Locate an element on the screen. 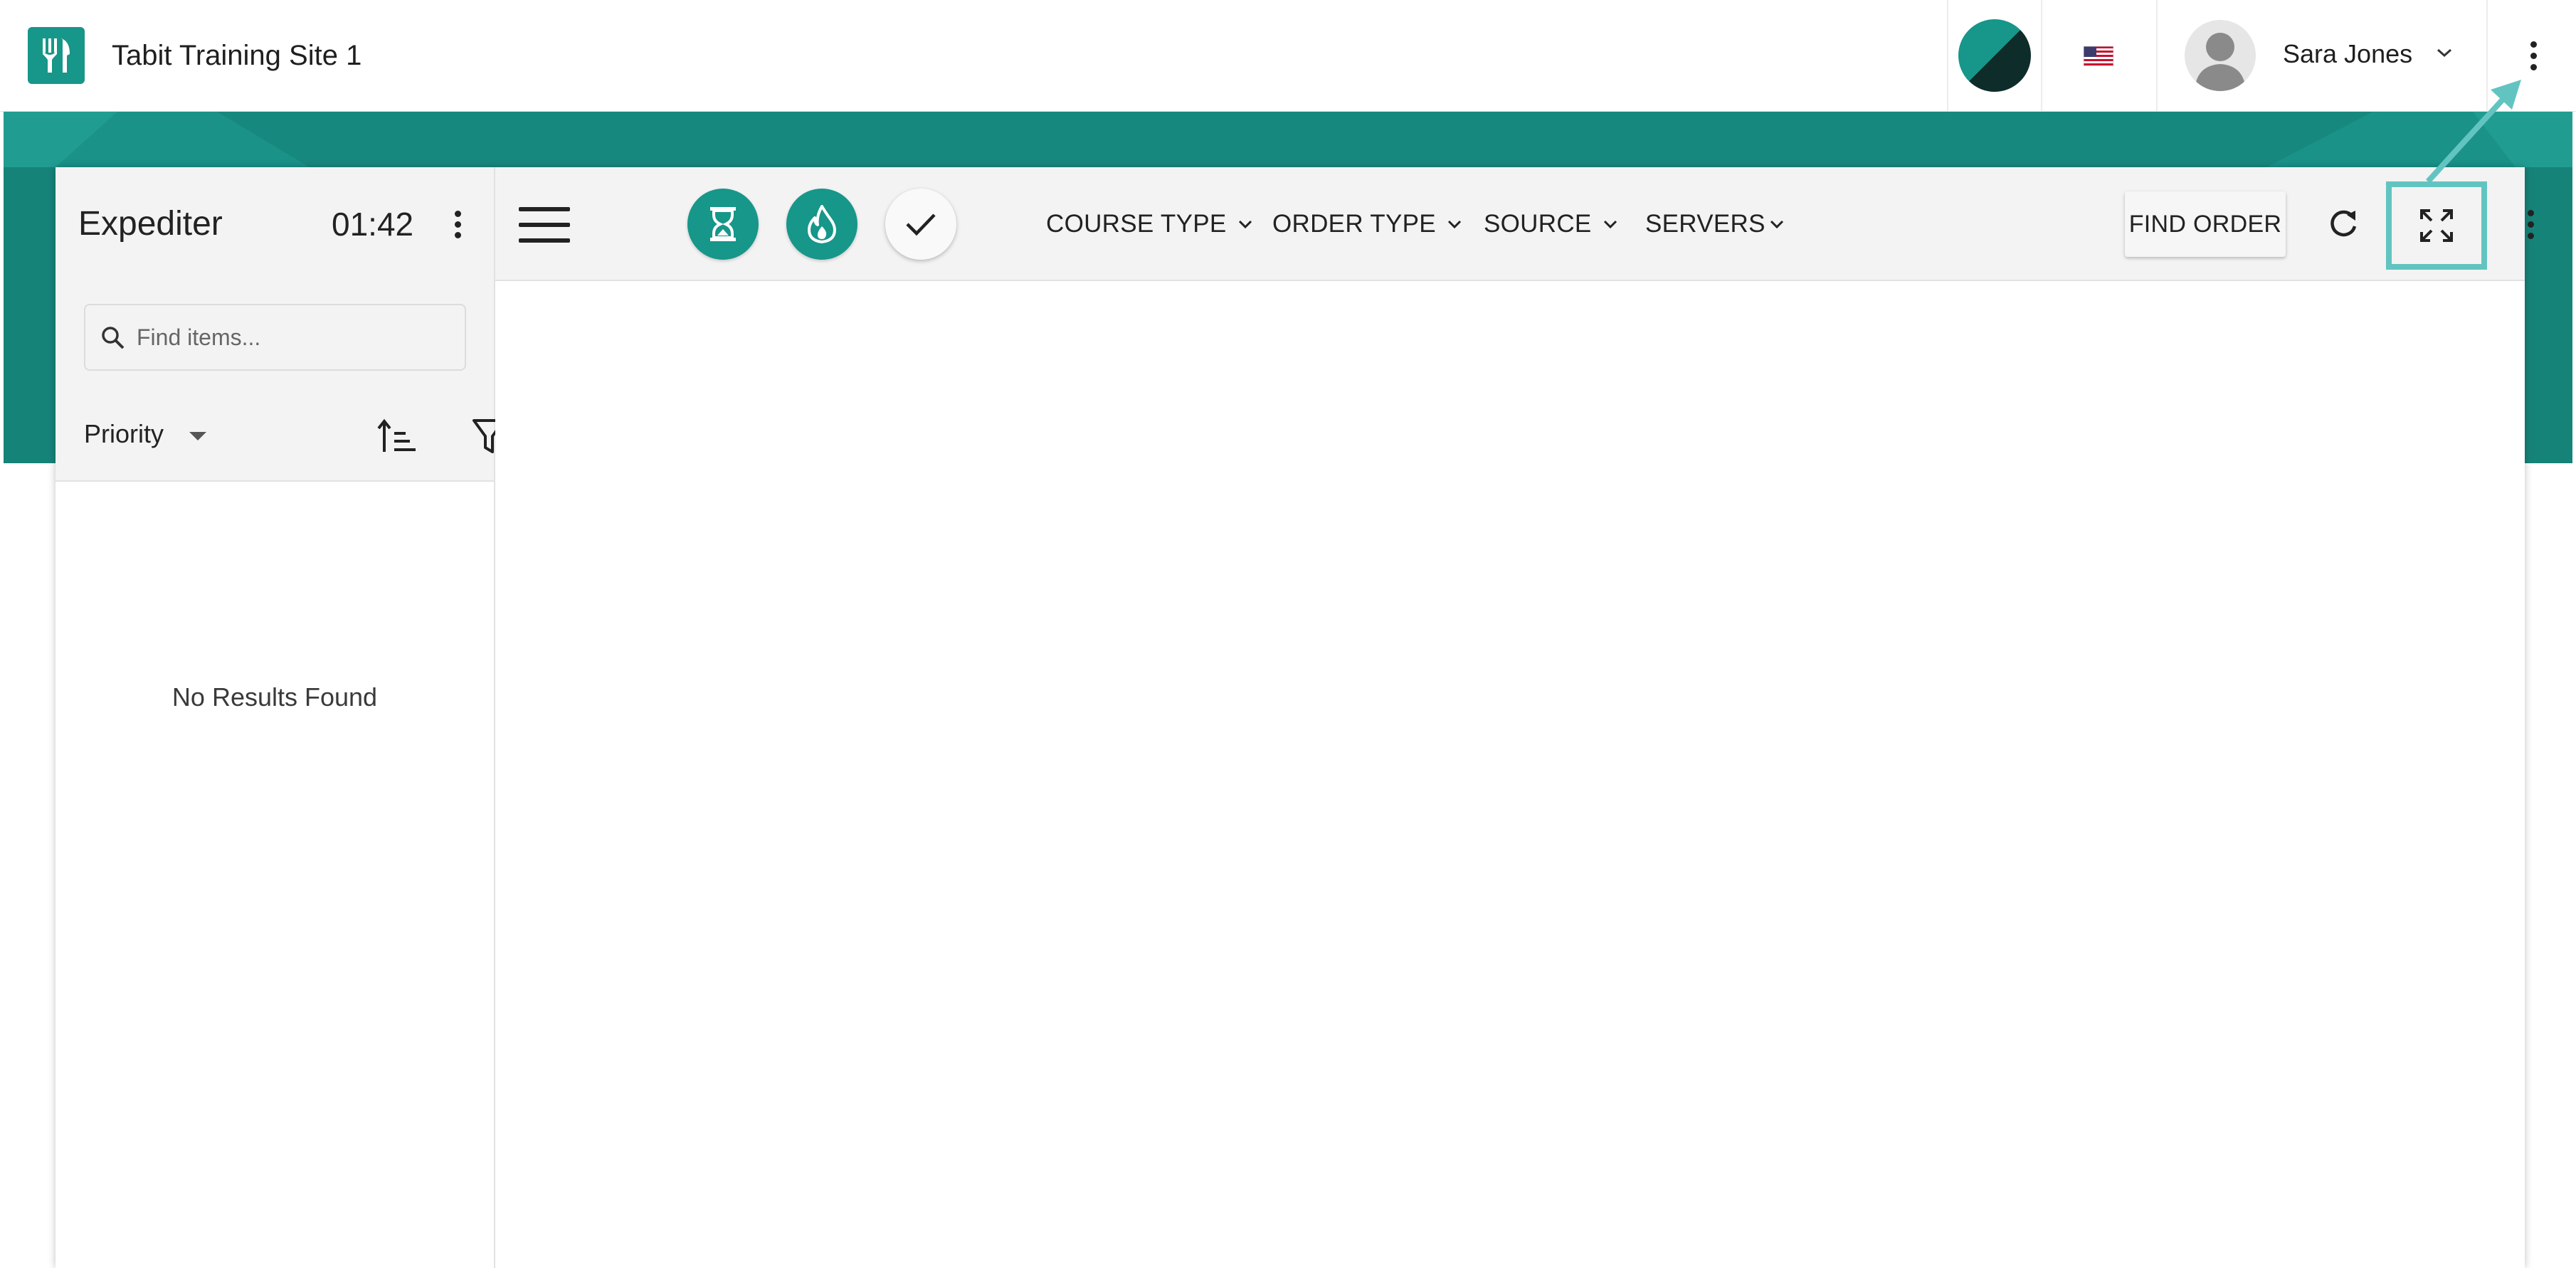 The height and width of the screenshot is (1268, 2576). dropdown-label: SOURCE is located at coordinates (1538, 224).